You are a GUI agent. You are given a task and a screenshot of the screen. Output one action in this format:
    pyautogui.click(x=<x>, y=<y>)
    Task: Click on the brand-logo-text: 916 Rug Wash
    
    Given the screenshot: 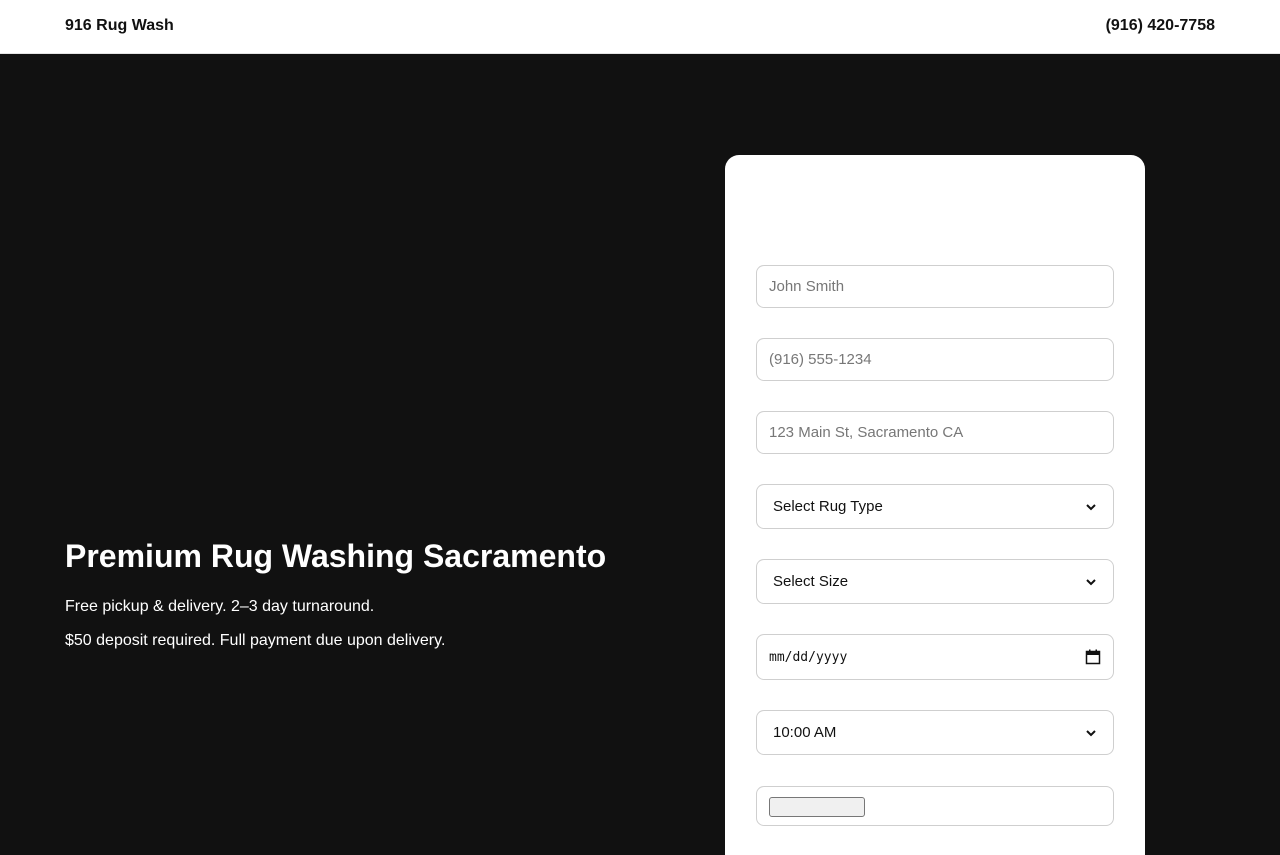 What is the action you would take?
    pyautogui.click(x=119, y=26)
    